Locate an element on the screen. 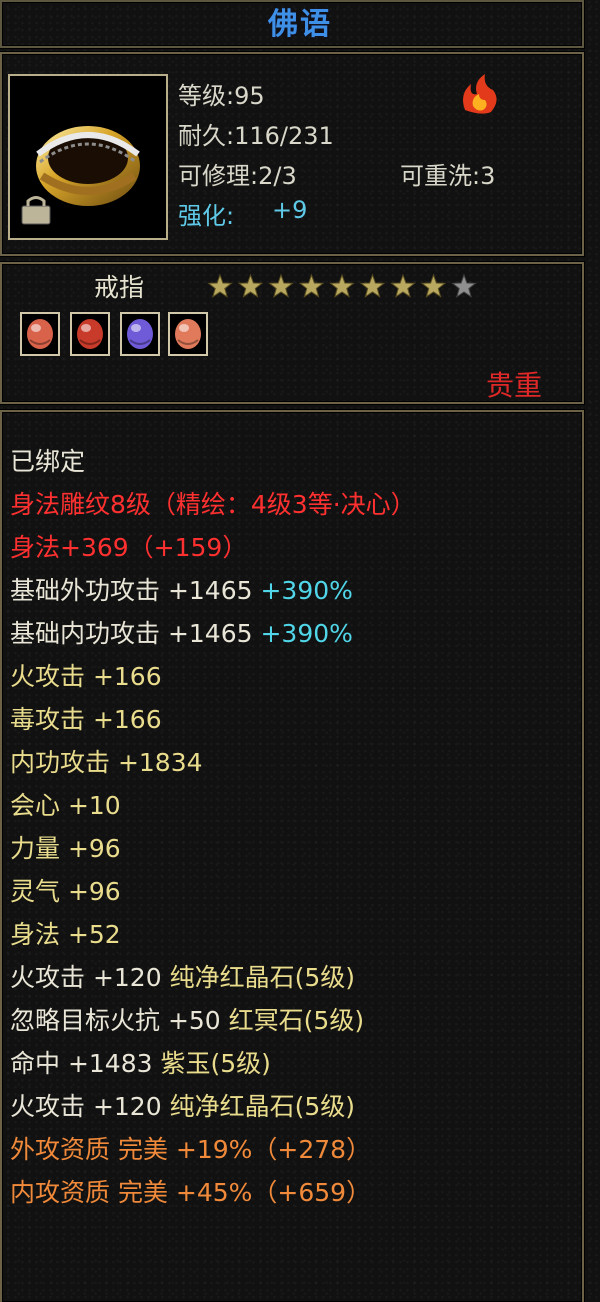  durability-text: 耐久:116/231 is located at coordinates (256, 136).